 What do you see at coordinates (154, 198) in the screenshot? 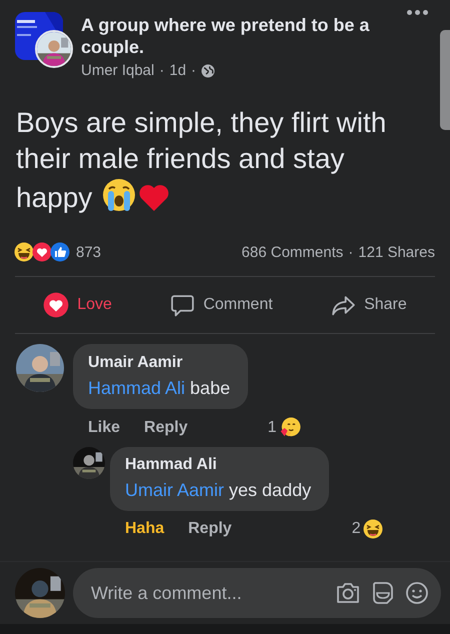
I see `heart-icon` at bounding box center [154, 198].